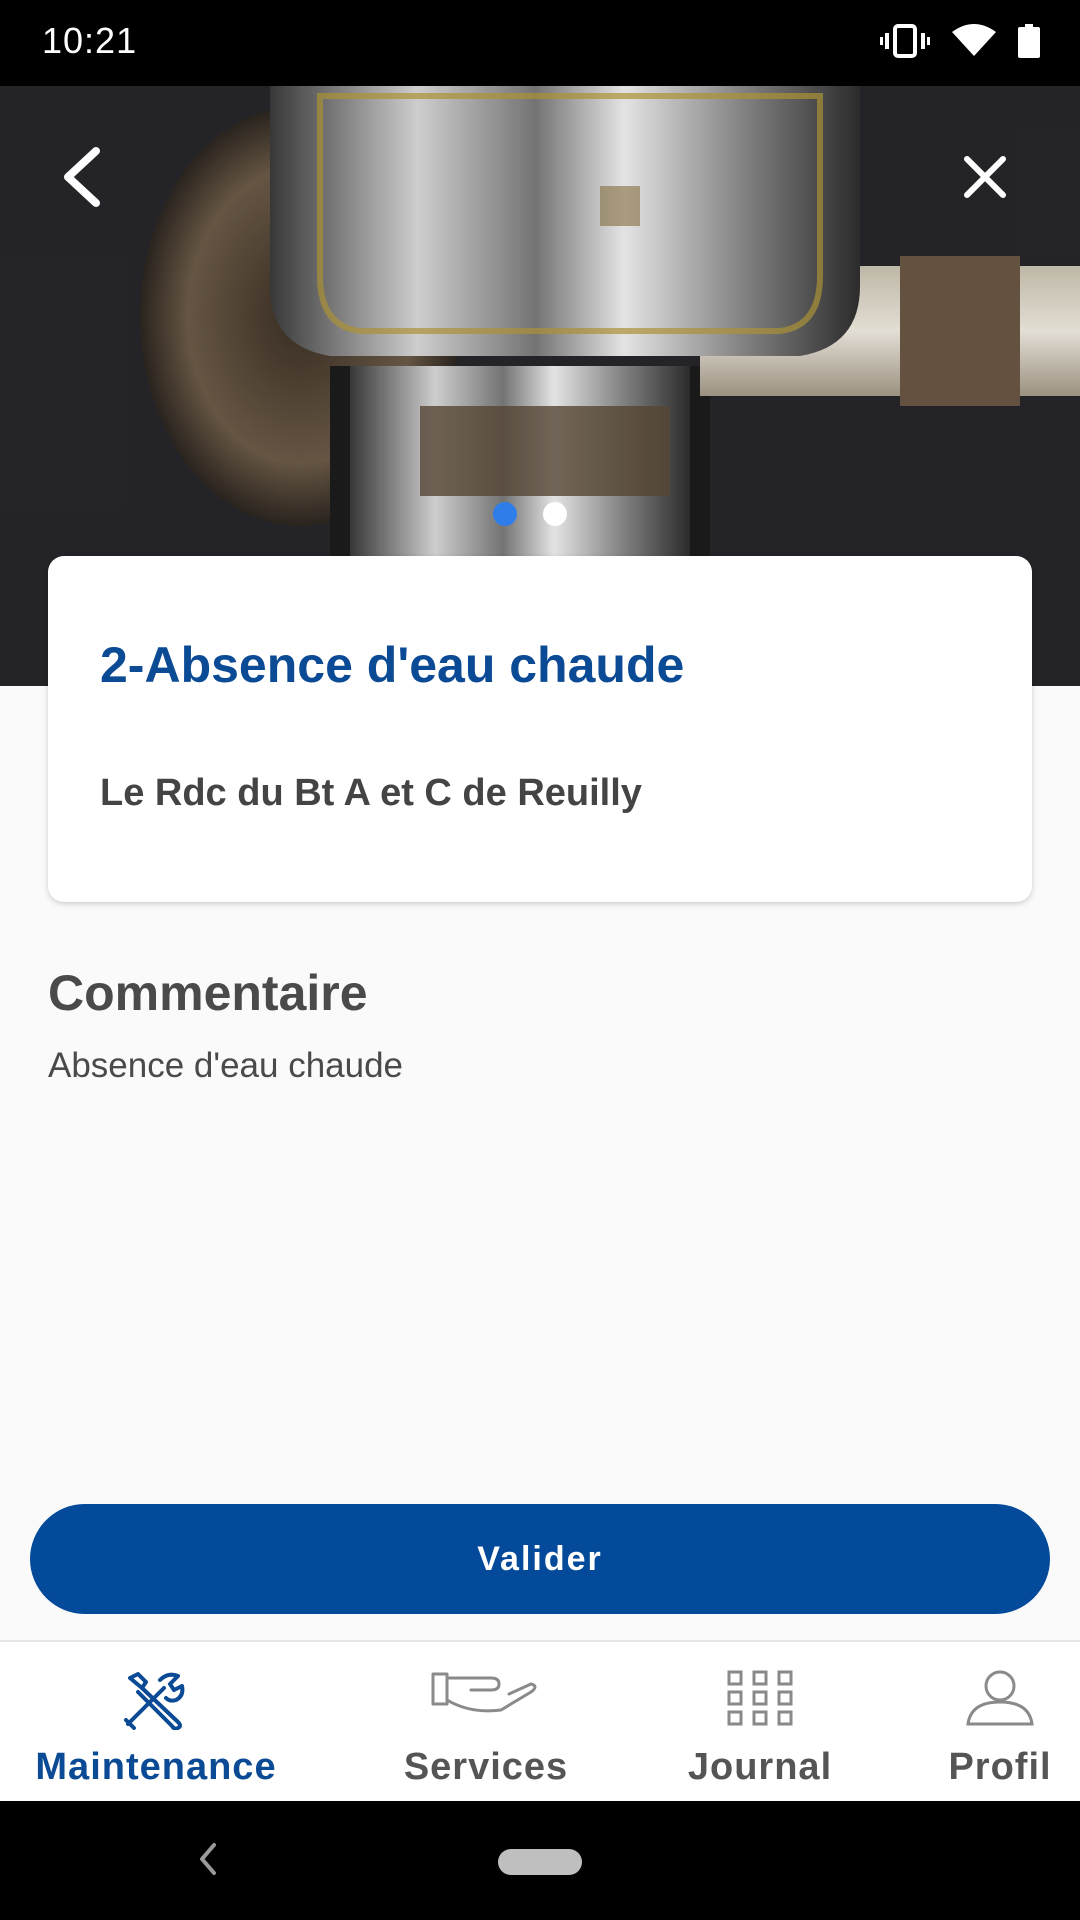 This screenshot has height=1920, width=1080. I want to click on issue-location: Le Rdc du Bt A et C de Reuilly, so click(371, 793).